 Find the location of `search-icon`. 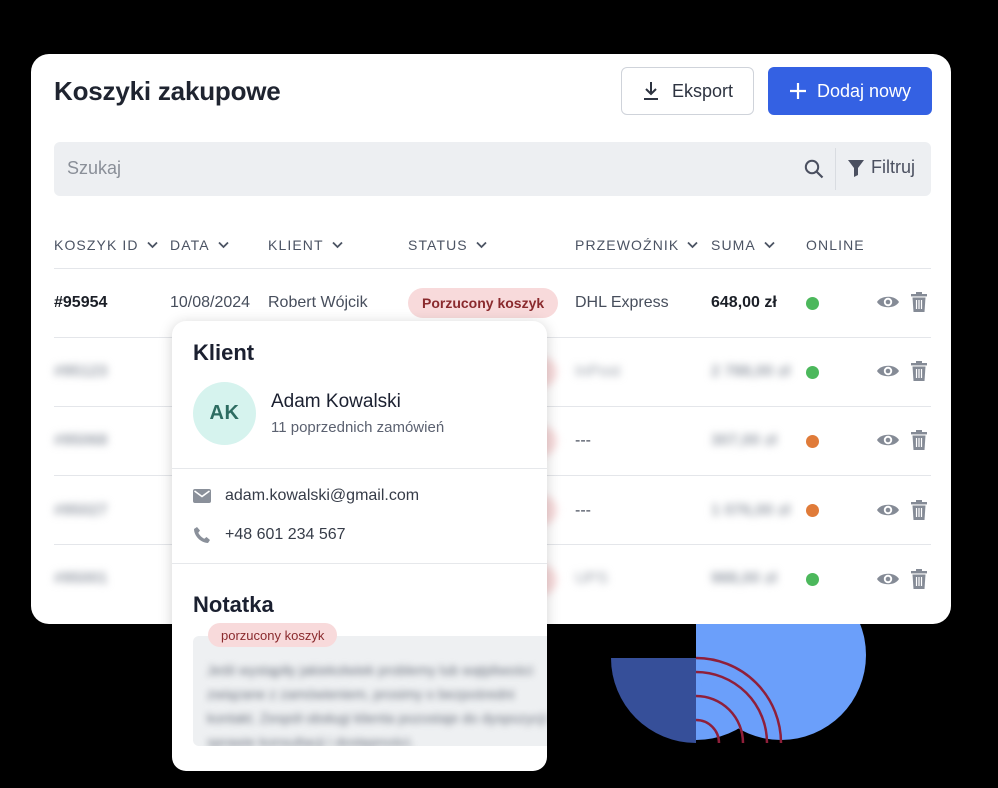

search-icon is located at coordinates (814, 169).